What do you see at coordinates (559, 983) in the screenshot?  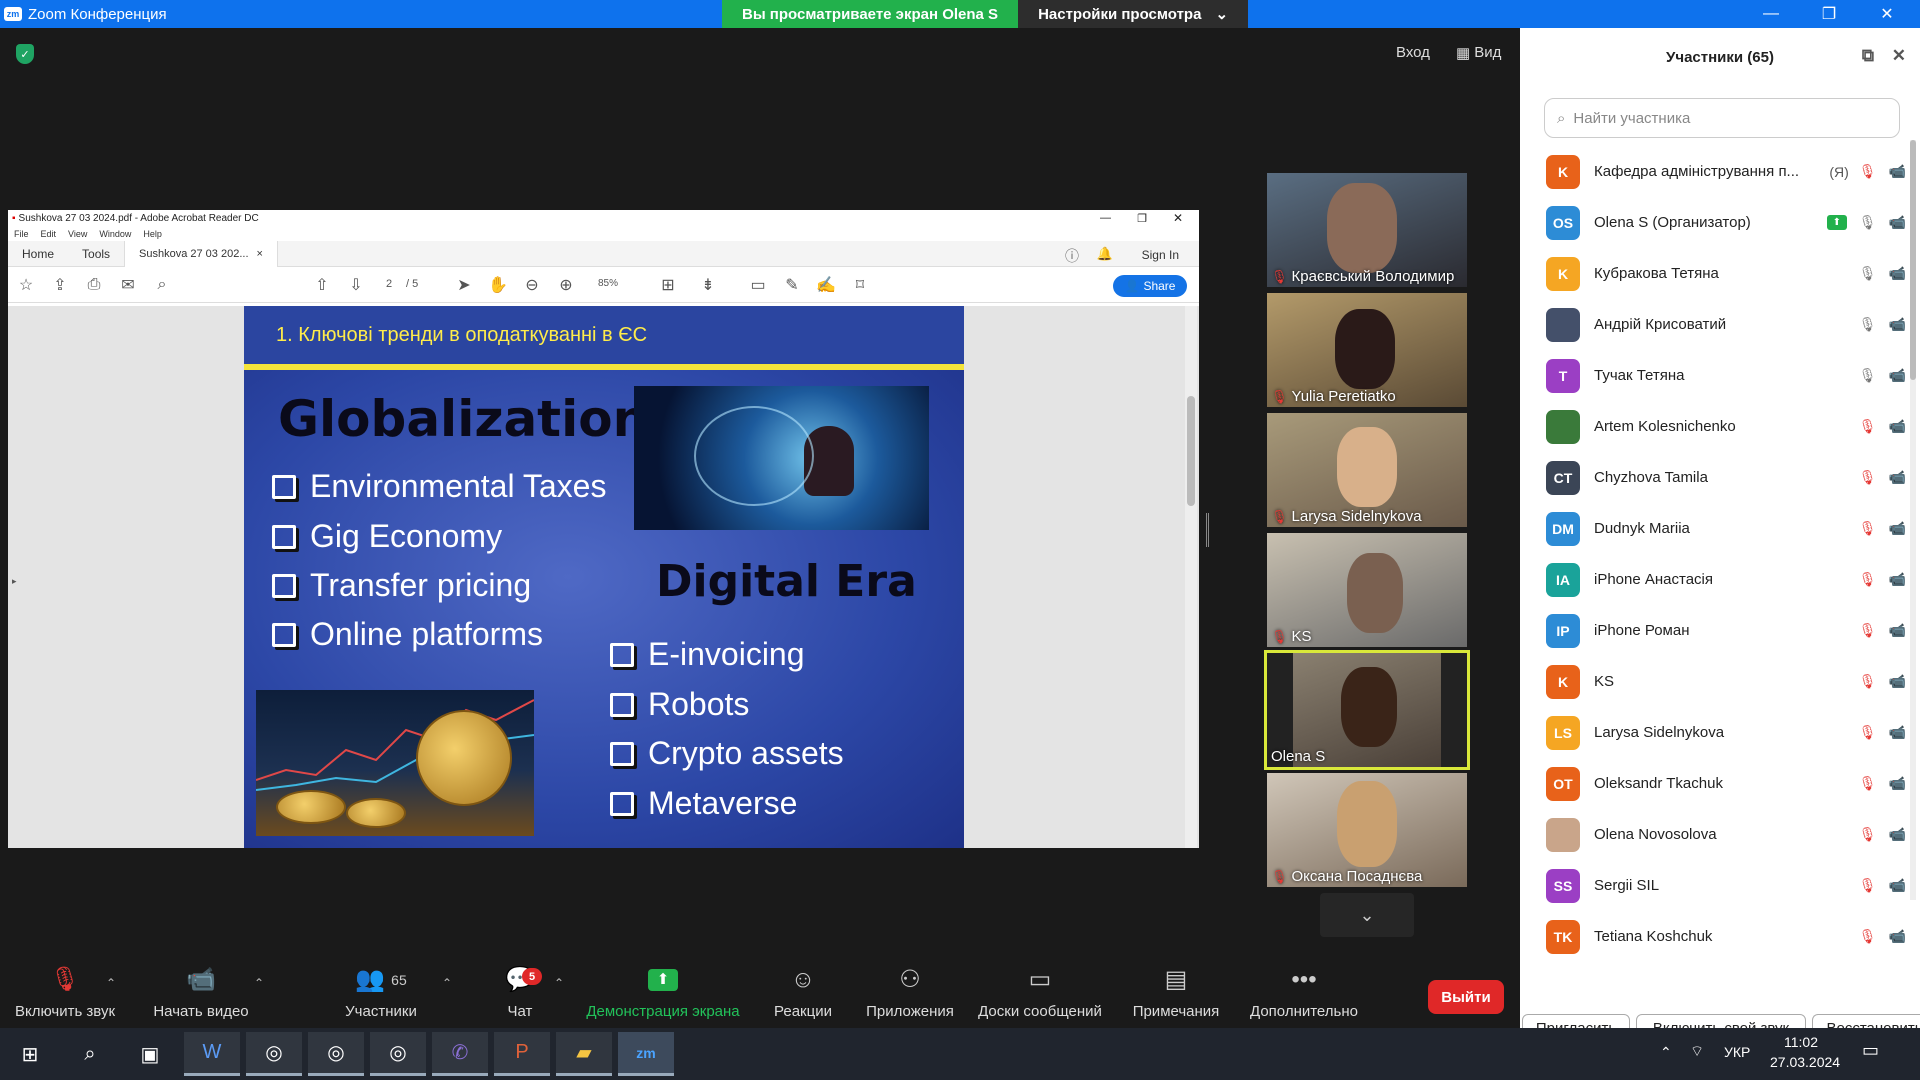 I see `chat-options-caret: ⌃` at bounding box center [559, 983].